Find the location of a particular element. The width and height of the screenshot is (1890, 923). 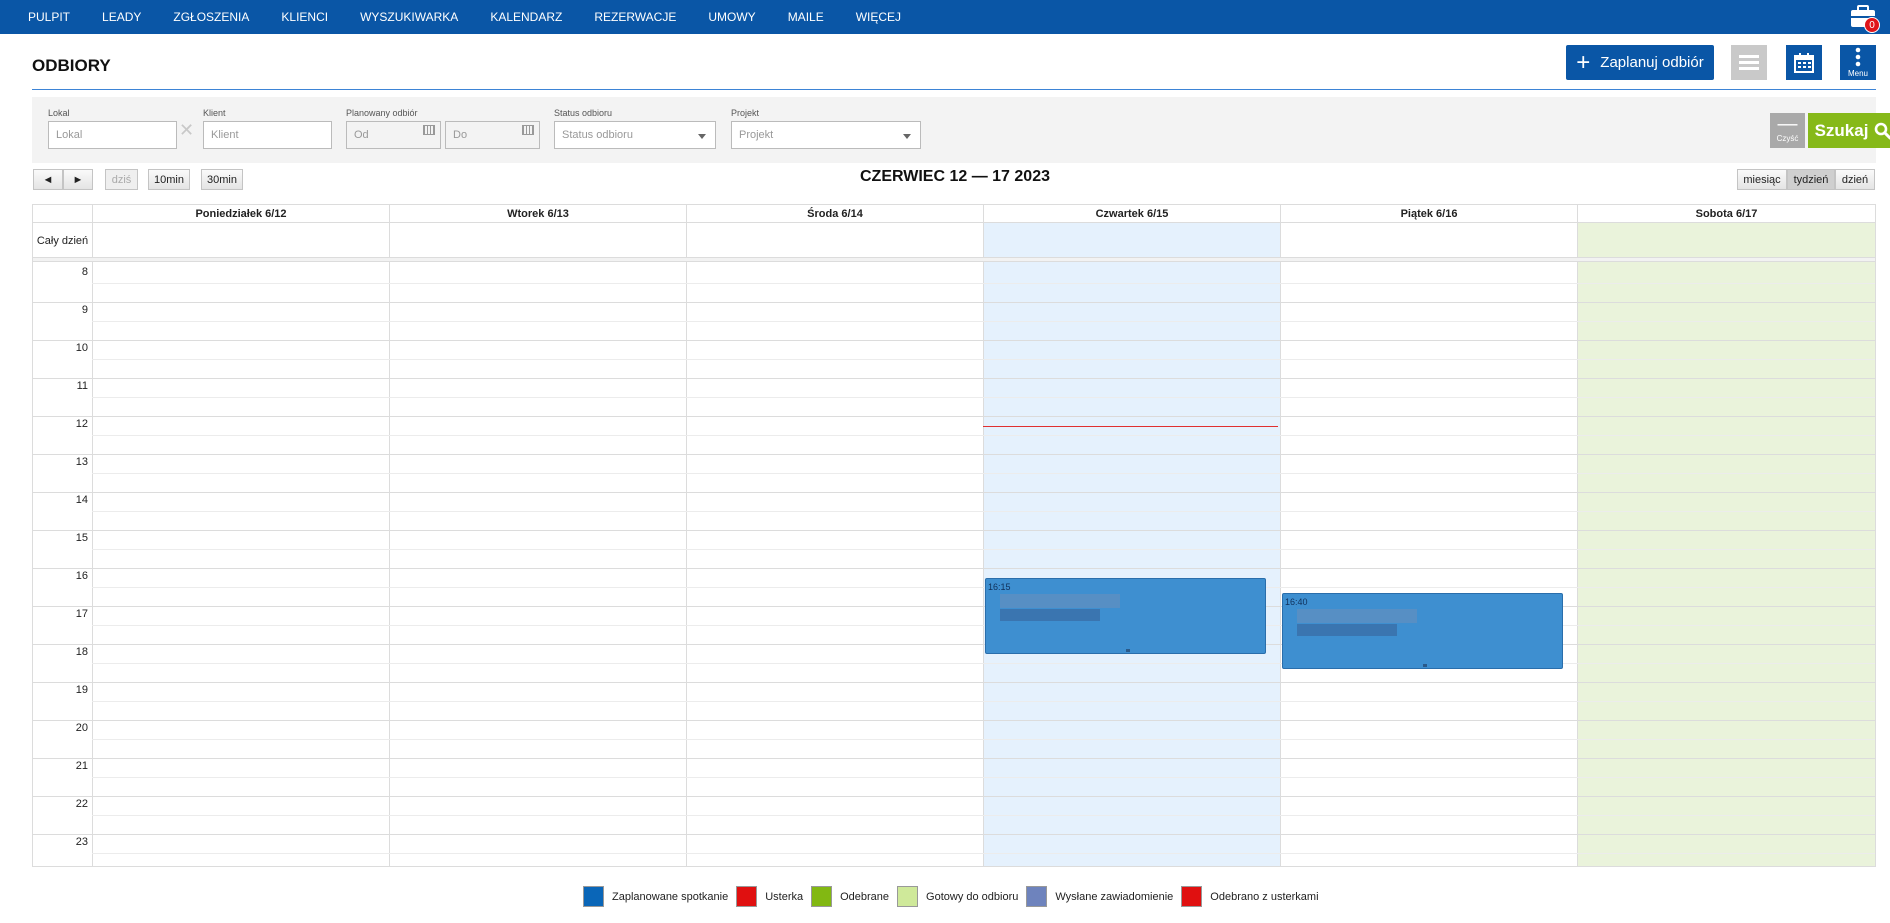

minus-icon: — is located at coordinates (1787, 124).